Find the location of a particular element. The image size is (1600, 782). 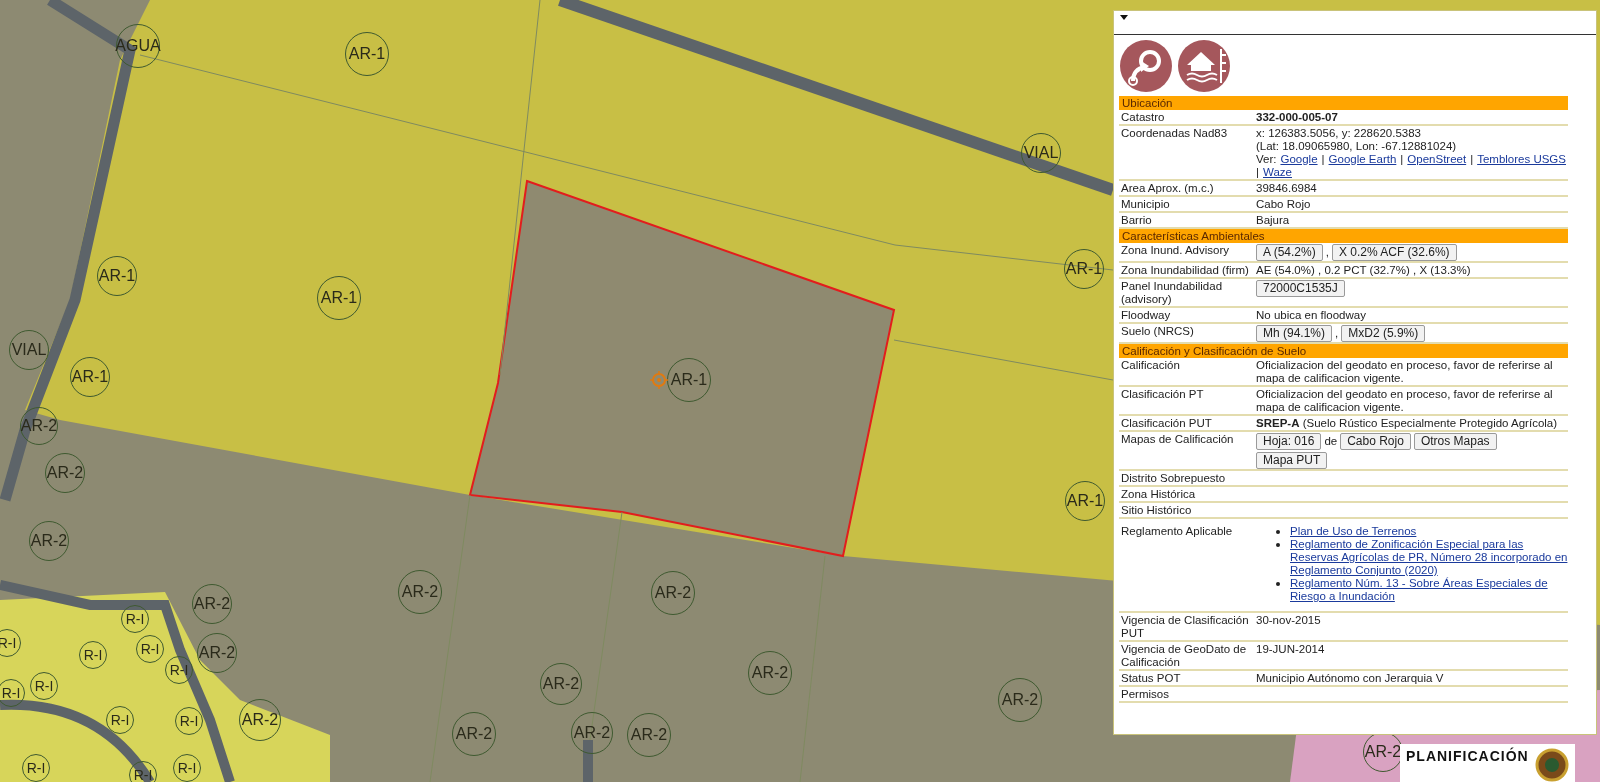

field-label: Clasificación PT is located at coordinates (1162, 394).